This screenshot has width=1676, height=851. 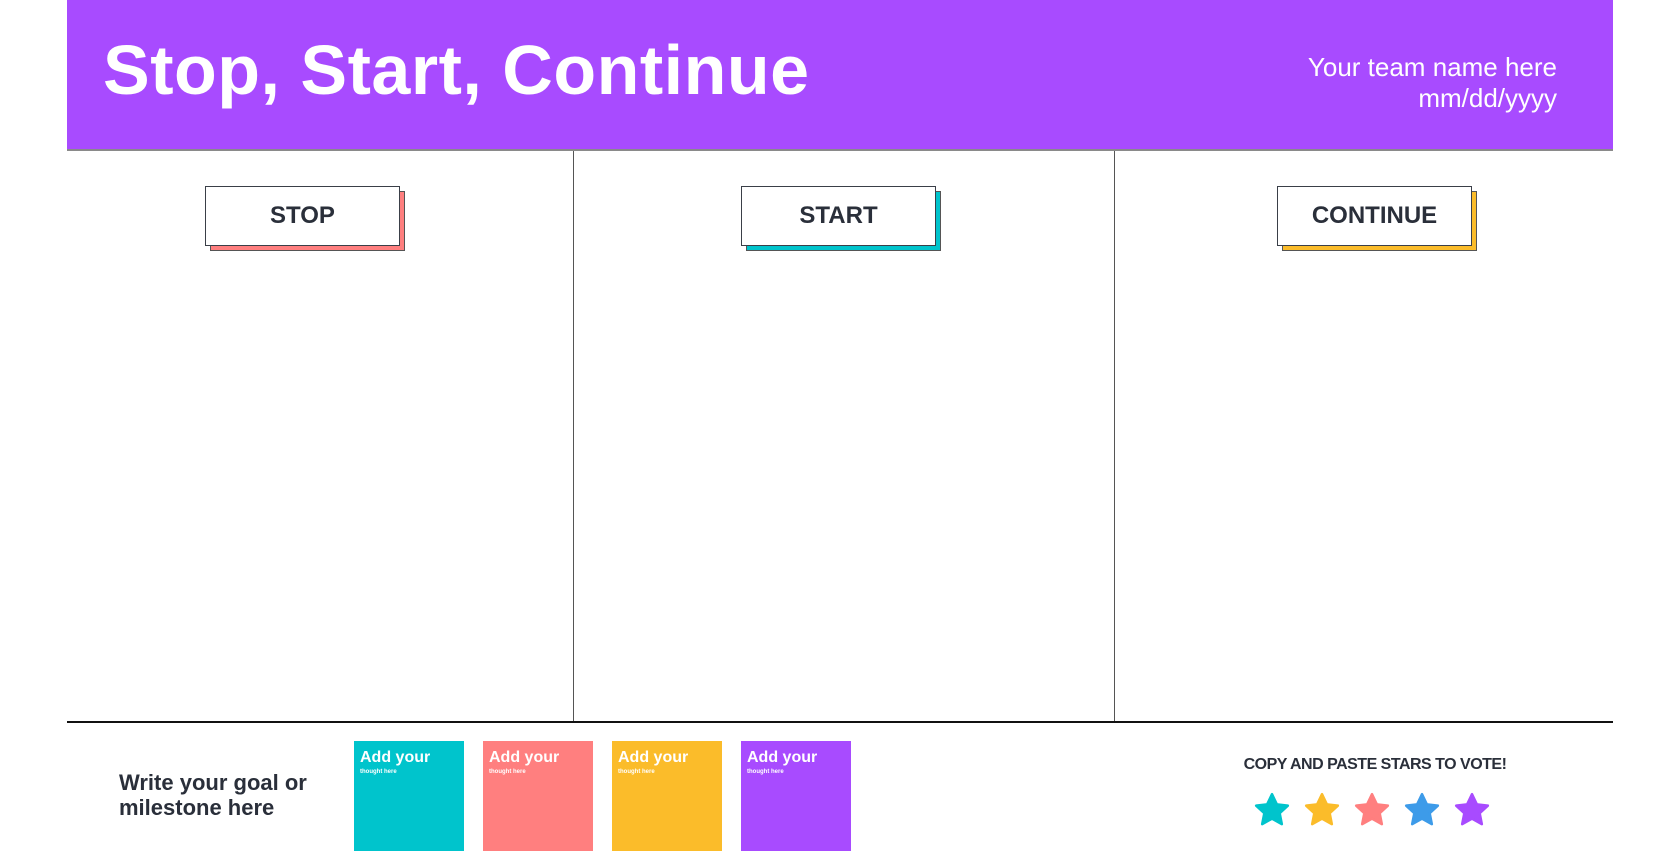 I want to click on team-info: Your team name here mm/dd/yyyy, so click(x=1432, y=83).